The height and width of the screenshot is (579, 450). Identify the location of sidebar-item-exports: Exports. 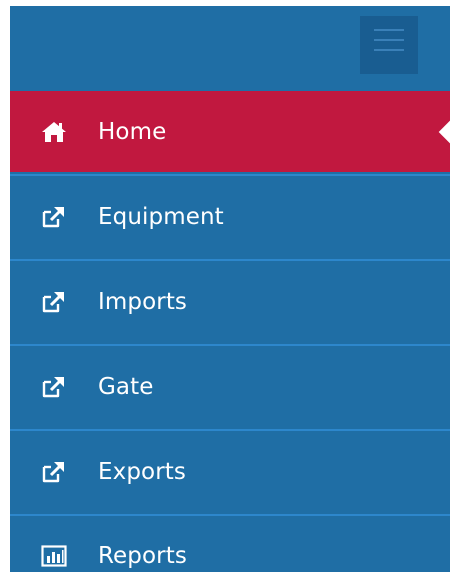
(230, 471).